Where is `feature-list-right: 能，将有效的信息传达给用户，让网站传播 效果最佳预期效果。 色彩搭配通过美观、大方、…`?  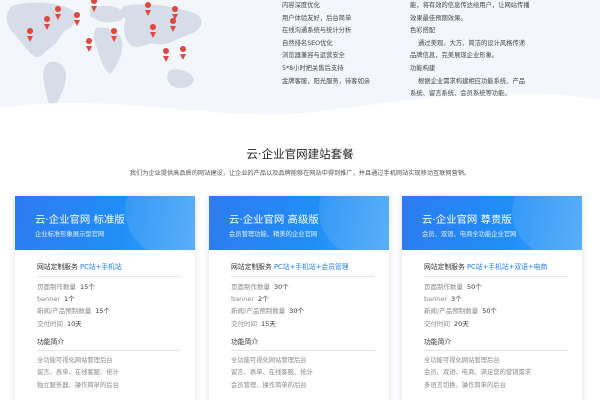
feature-list-right: 能，将有效的信息传达给用户，让网站传播 效果最佳预期效果。 色彩搭配通过美观、大方、… is located at coordinates (485, 50).